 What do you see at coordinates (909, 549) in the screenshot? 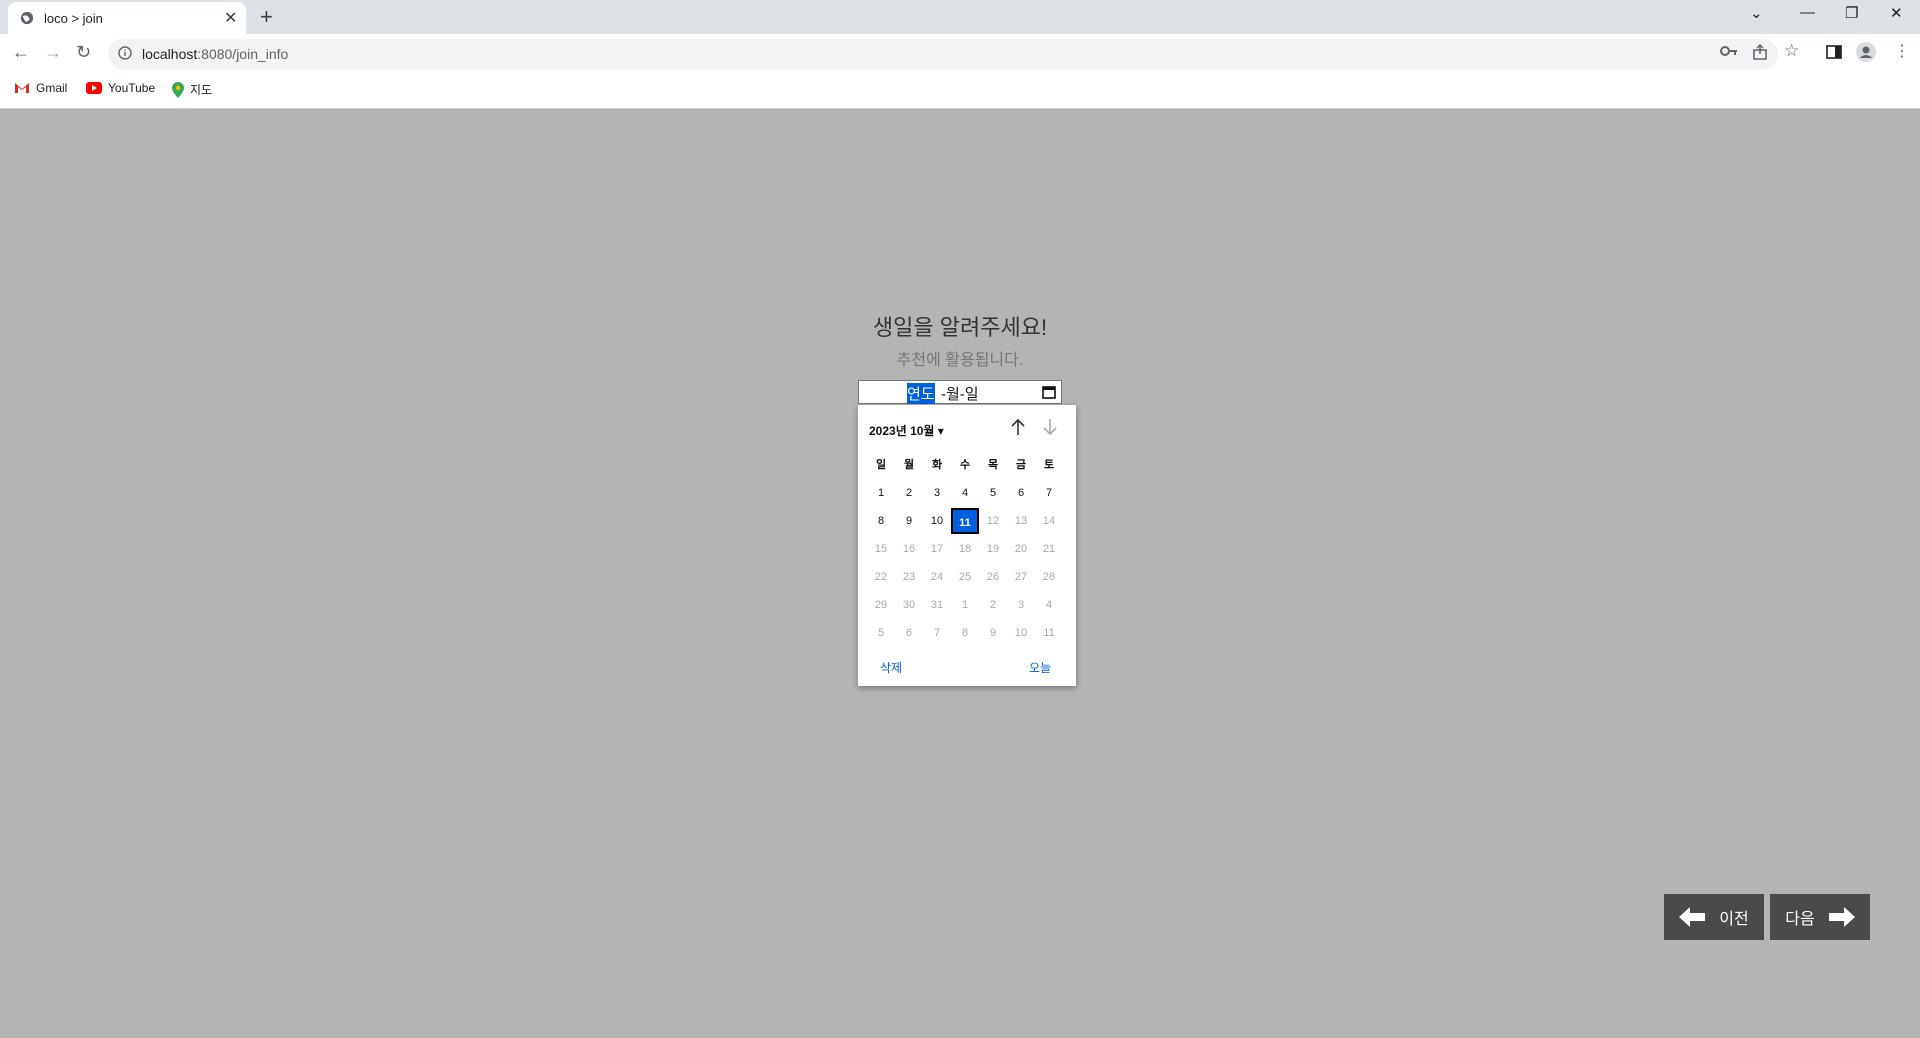
I see `calendar-day: 16` at bounding box center [909, 549].